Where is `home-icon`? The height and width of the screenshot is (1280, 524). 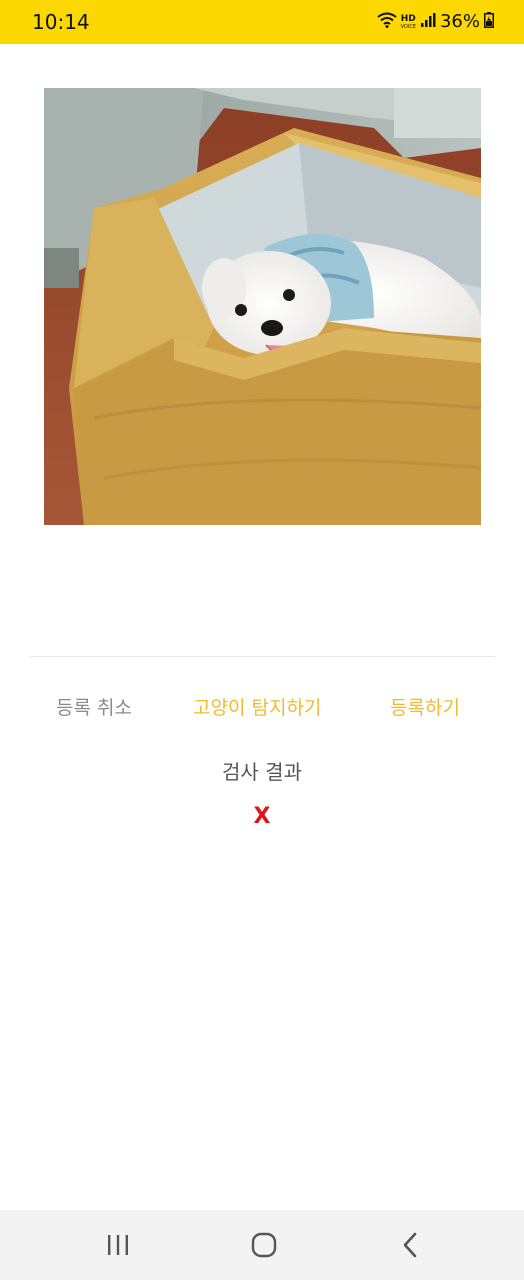
home-icon is located at coordinates (264, 1245).